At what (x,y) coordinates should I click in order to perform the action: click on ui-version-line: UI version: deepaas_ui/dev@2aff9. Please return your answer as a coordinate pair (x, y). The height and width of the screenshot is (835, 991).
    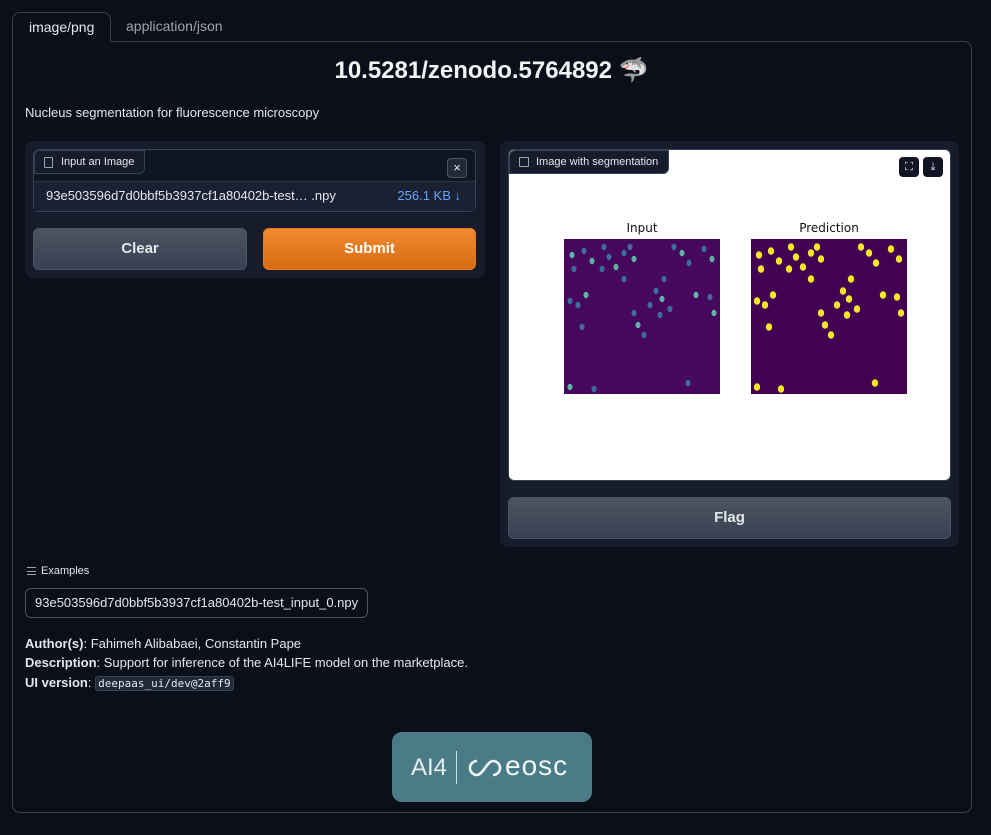
    Looking at the image, I should click on (129, 683).